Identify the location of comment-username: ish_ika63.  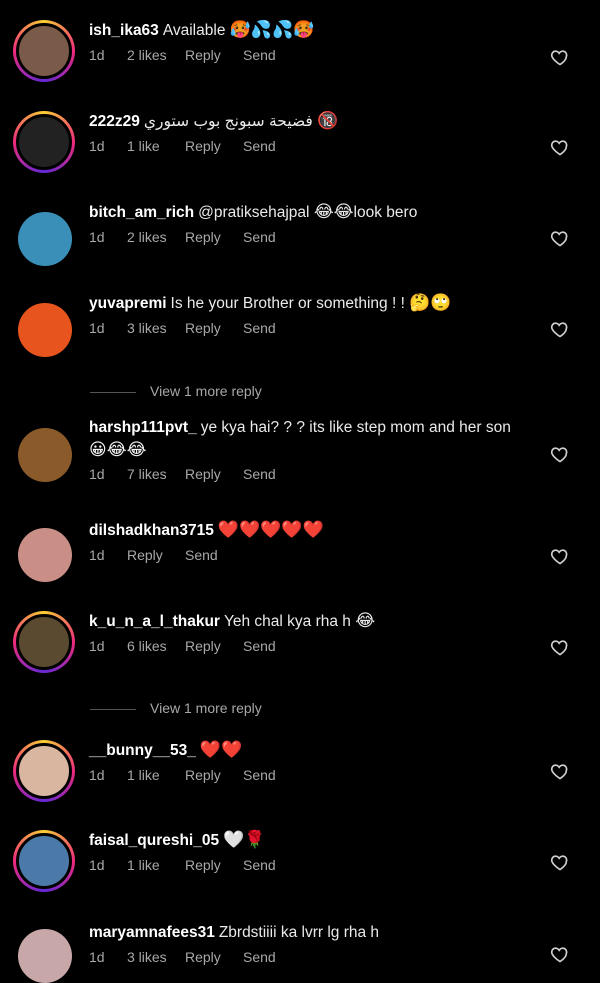
(124, 30).